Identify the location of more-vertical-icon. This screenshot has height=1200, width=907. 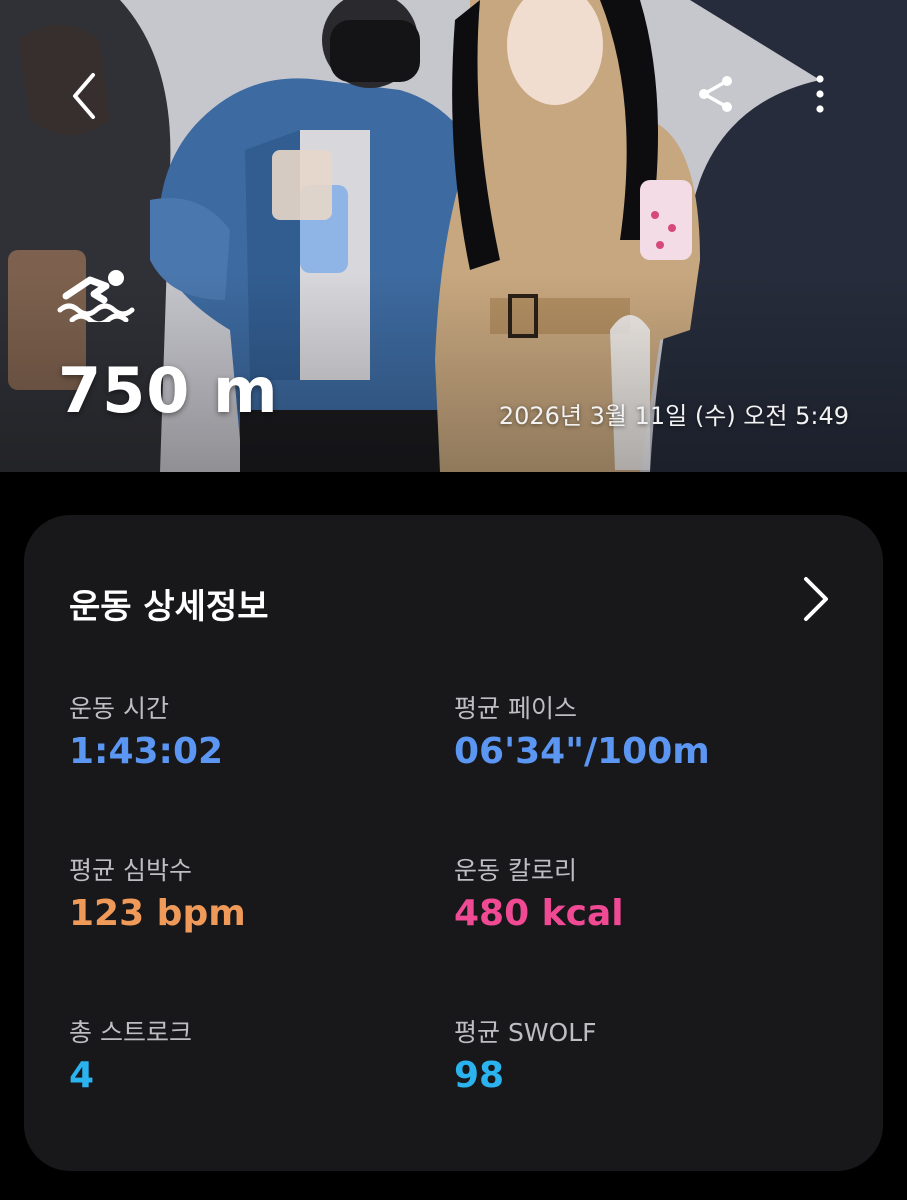
(820, 94).